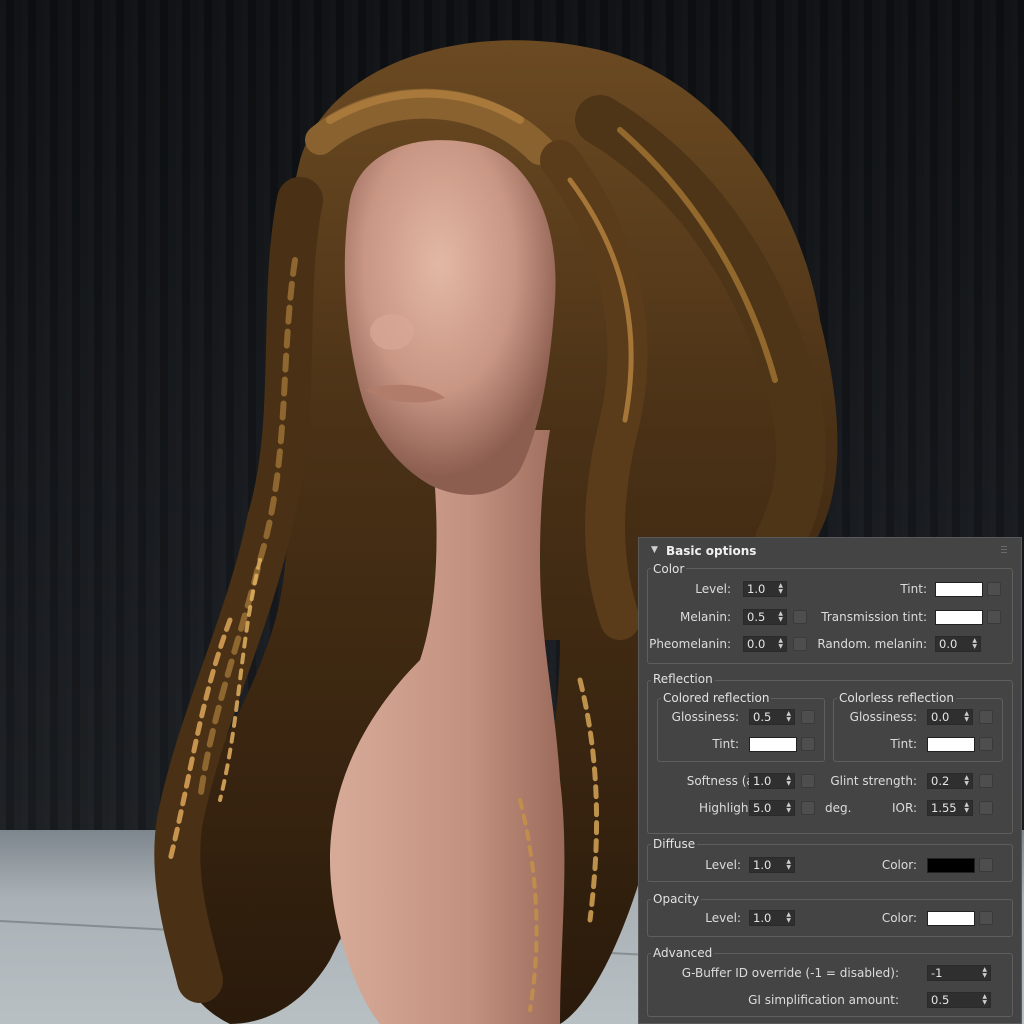 The height and width of the screenshot is (1024, 1024). Describe the element at coordinates (676, 899) in the screenshot. I see `opacity-group-label: Opacity` at that location.